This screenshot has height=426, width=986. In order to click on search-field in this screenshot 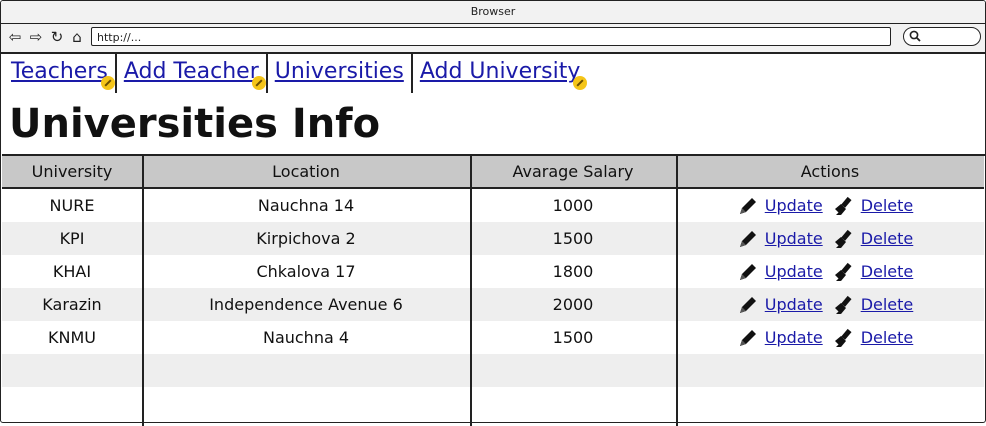, I will do `click(942, 36)`.